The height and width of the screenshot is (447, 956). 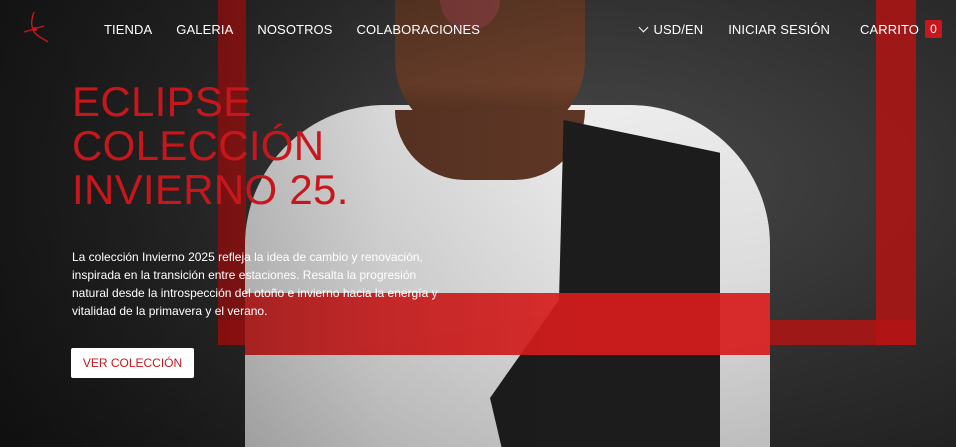 I want to click on cart-button: CARRITO 0, so click(x=901, y=29).